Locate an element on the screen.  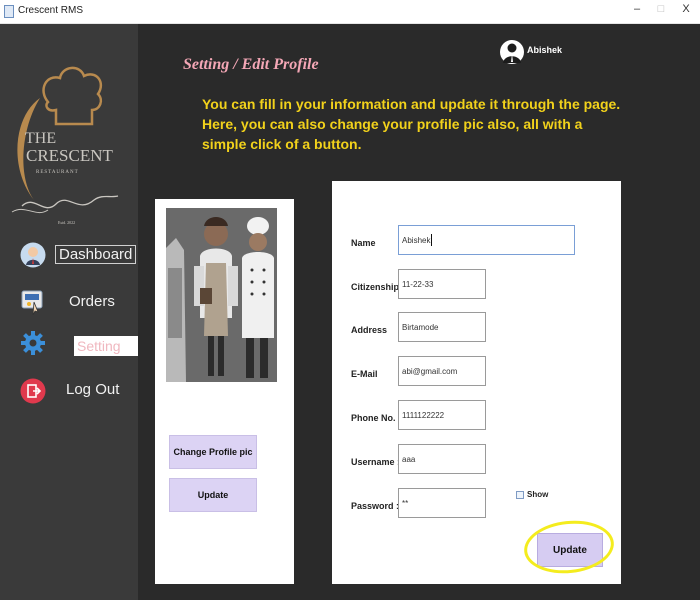
name-label: Name is located at coordinates (363, 243).